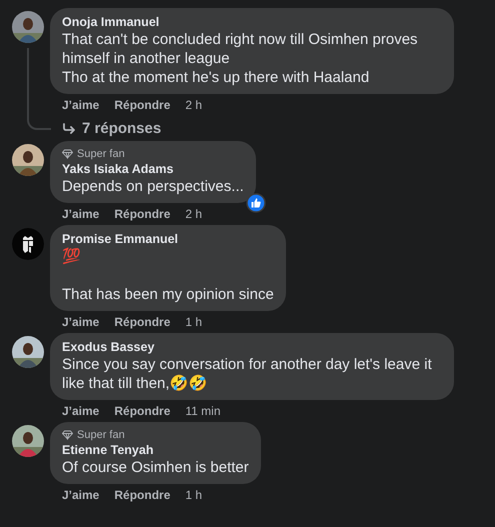 The image size is (495, 527). Describe the element at coordinates (168, 239) in the screenshot. I see `author-name: Promise Emmanuel` at that location.